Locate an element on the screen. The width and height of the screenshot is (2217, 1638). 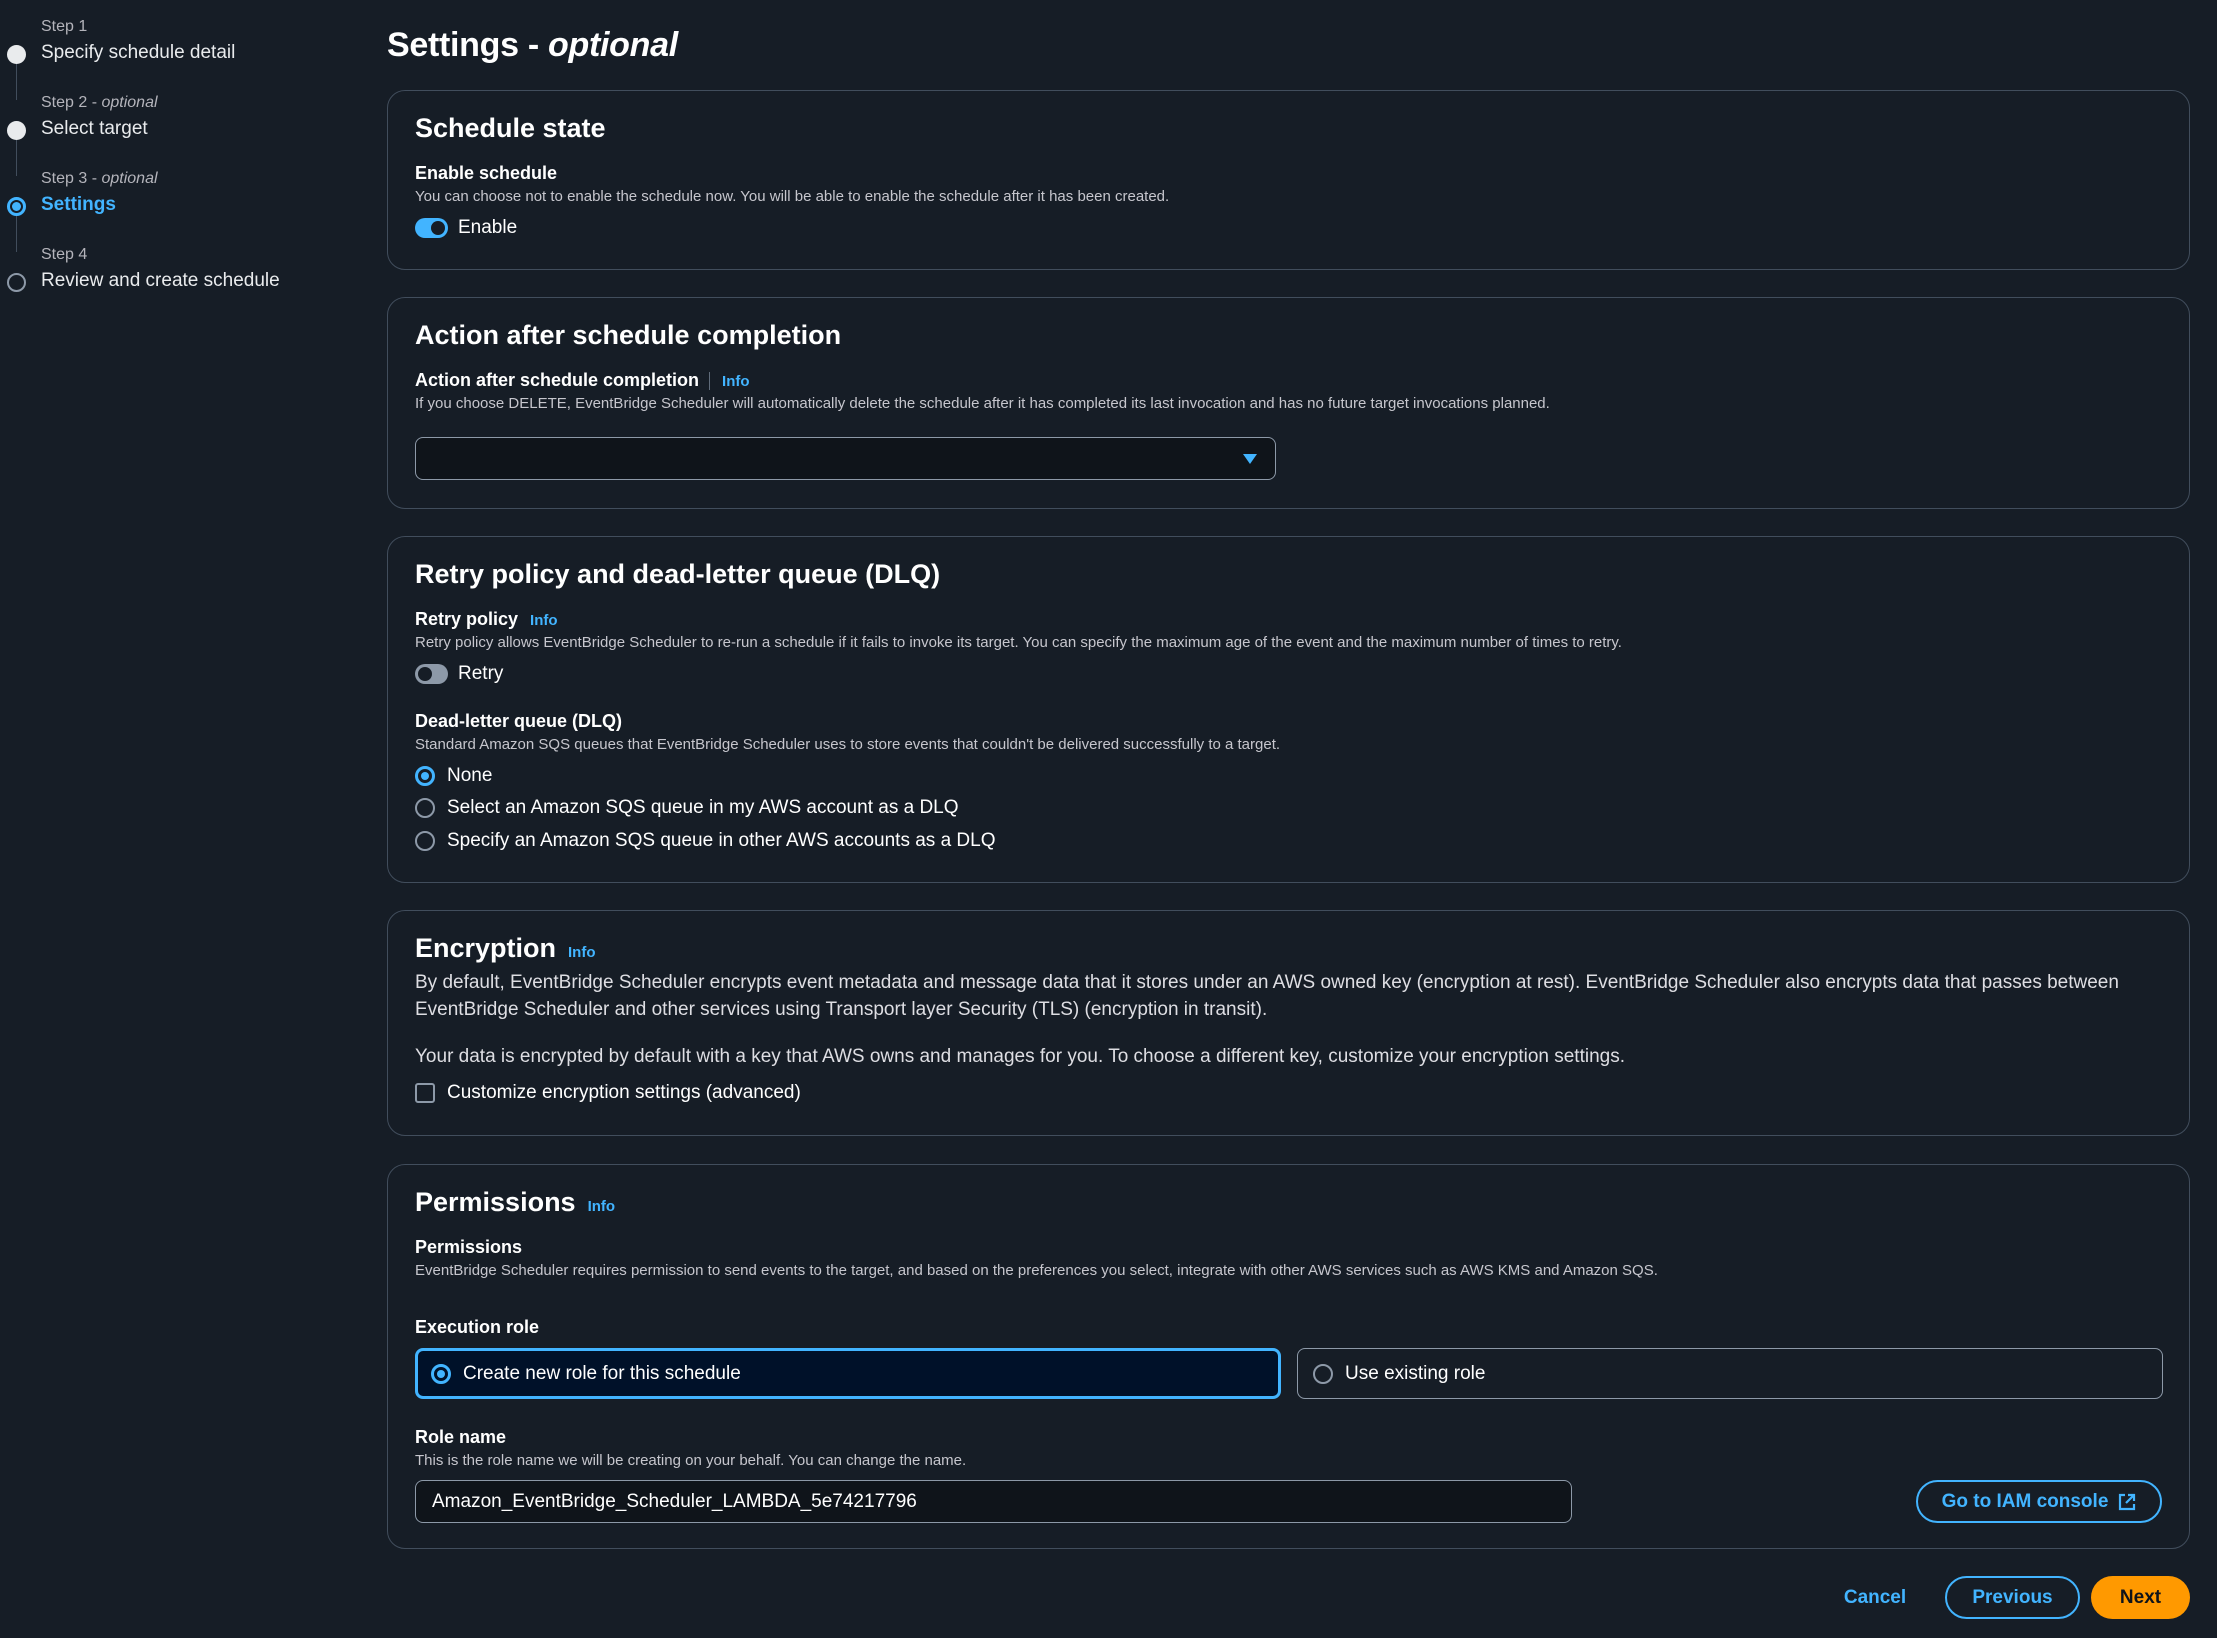
field-label: Retry policy Info is located at coordinates (486, 619).